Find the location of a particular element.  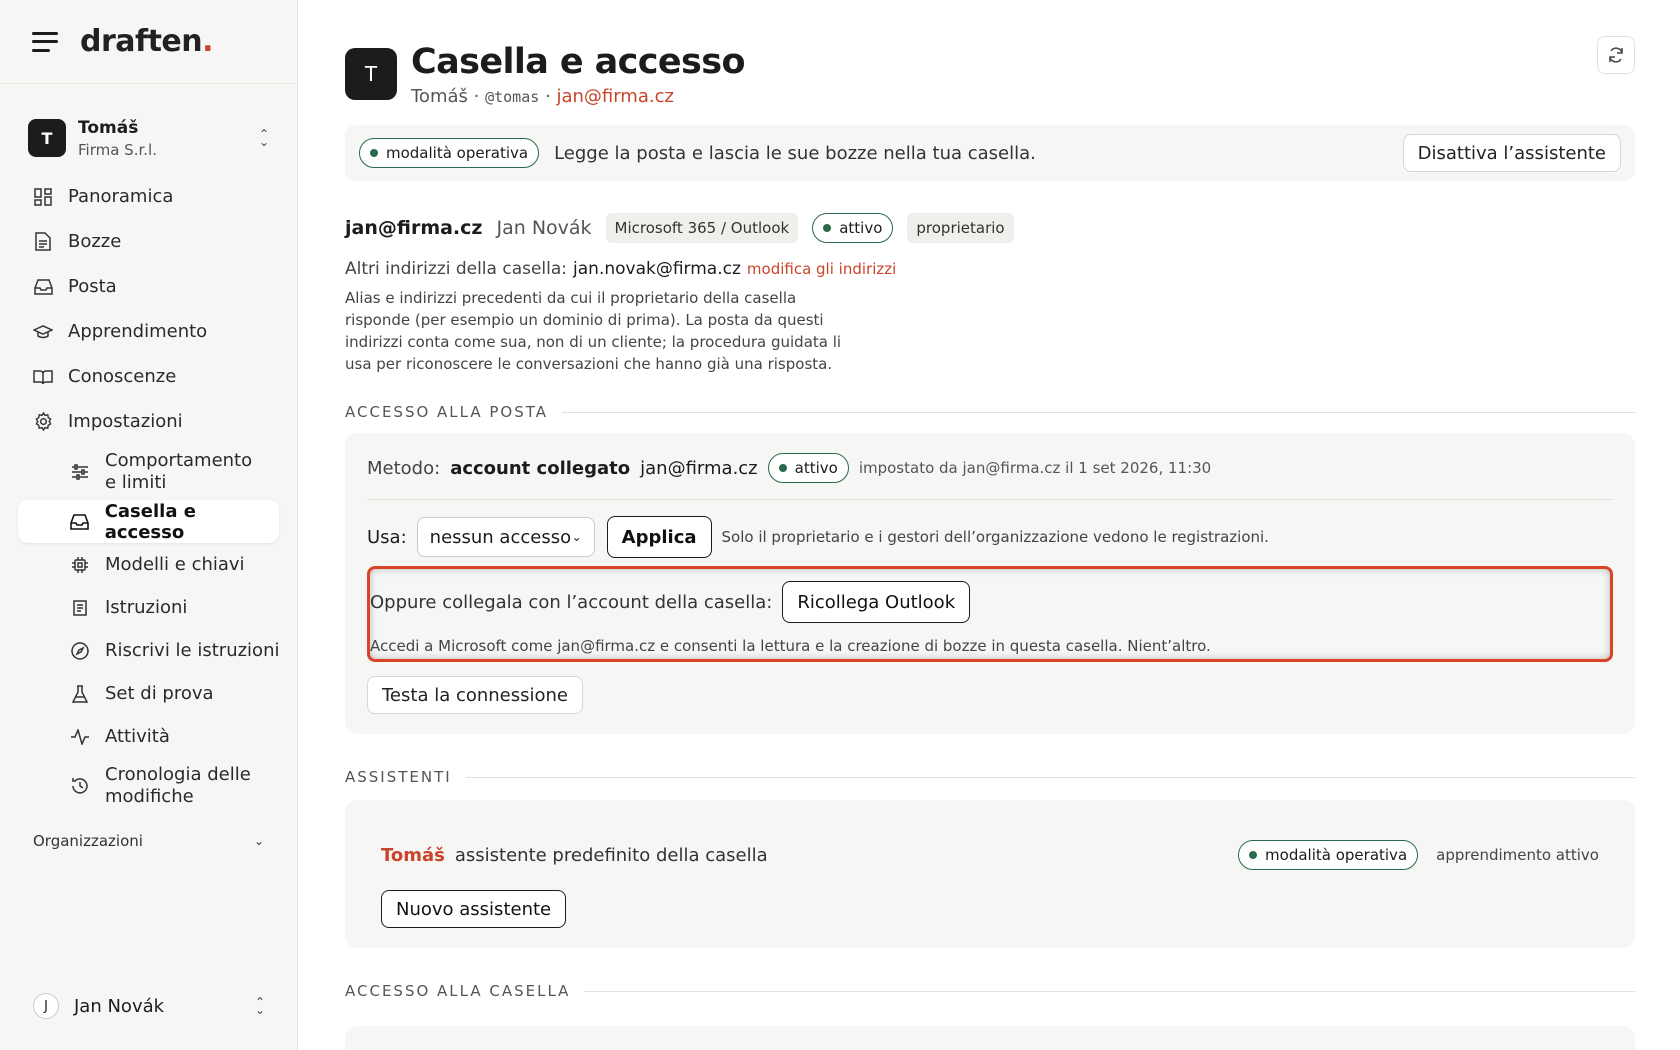

mode-badge-label: modalità operativa is located at coordinates (457, 153).